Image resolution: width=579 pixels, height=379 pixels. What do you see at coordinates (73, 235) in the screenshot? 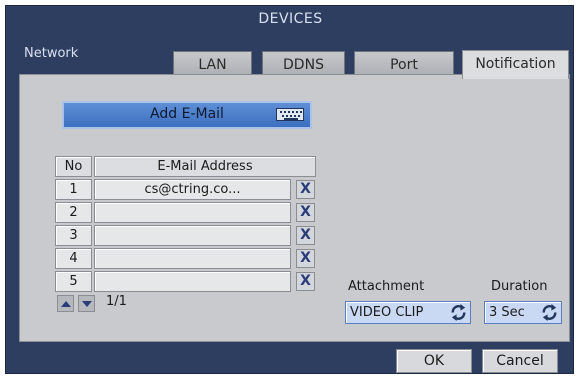
I see `row-number: 3` at bounding box center [73, 235].